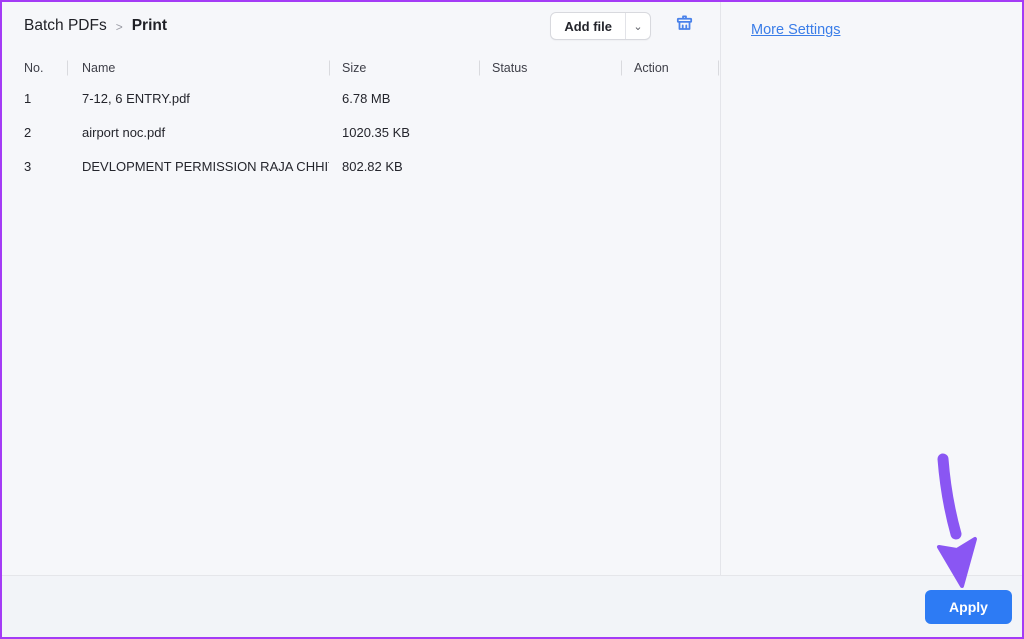 The height and width of the screenshot is (639, 1024). I want to click on apply-button: Apply, so click(968, 606).